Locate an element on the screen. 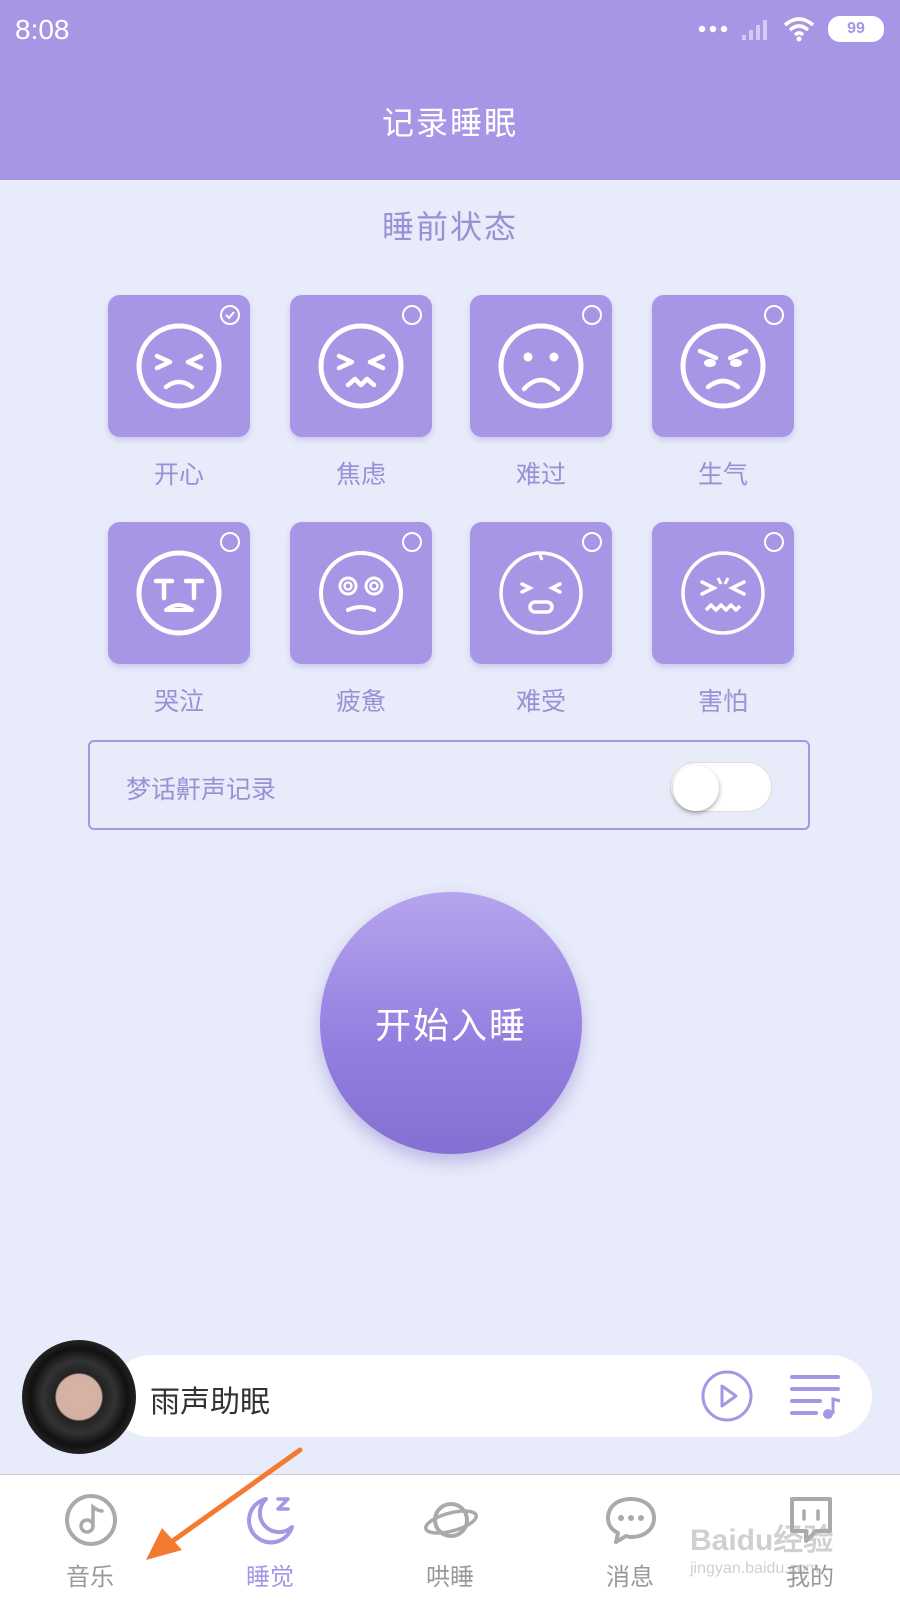 Image resolution: width=900 pixels, height=1601 pixels. start-sleep-button: 开始入睡 is located at coordinates (451, 1023).